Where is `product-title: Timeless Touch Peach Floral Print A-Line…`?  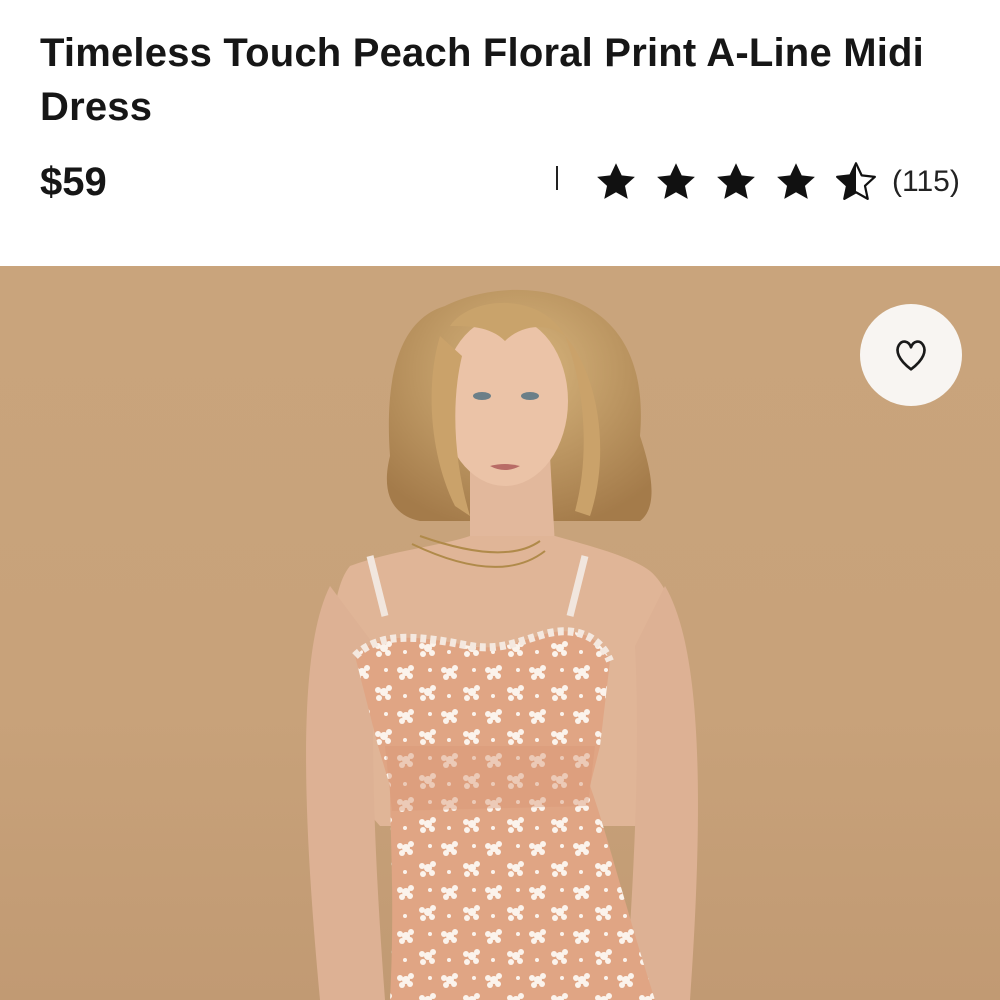 product-title: Timeless Touch Peach Floral Print A-Line… is located at coordinates (482, 80).